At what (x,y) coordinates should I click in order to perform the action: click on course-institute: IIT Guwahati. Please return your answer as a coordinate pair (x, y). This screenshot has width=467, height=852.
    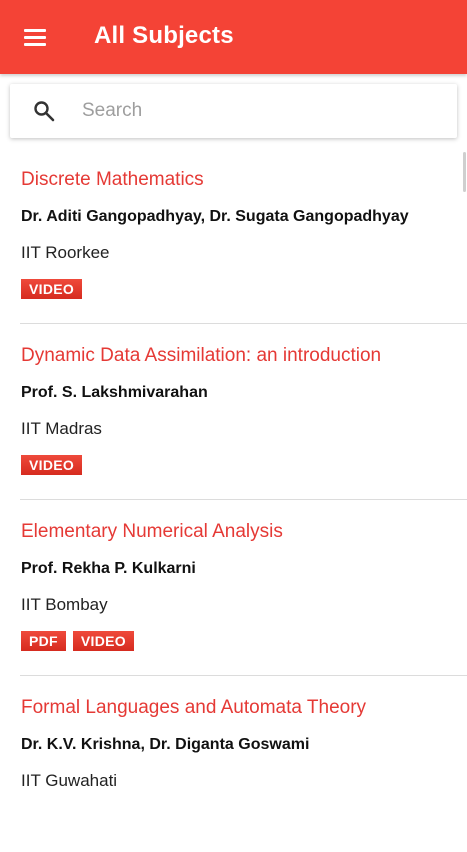
    Looking at the image, I should click on (69, 780).